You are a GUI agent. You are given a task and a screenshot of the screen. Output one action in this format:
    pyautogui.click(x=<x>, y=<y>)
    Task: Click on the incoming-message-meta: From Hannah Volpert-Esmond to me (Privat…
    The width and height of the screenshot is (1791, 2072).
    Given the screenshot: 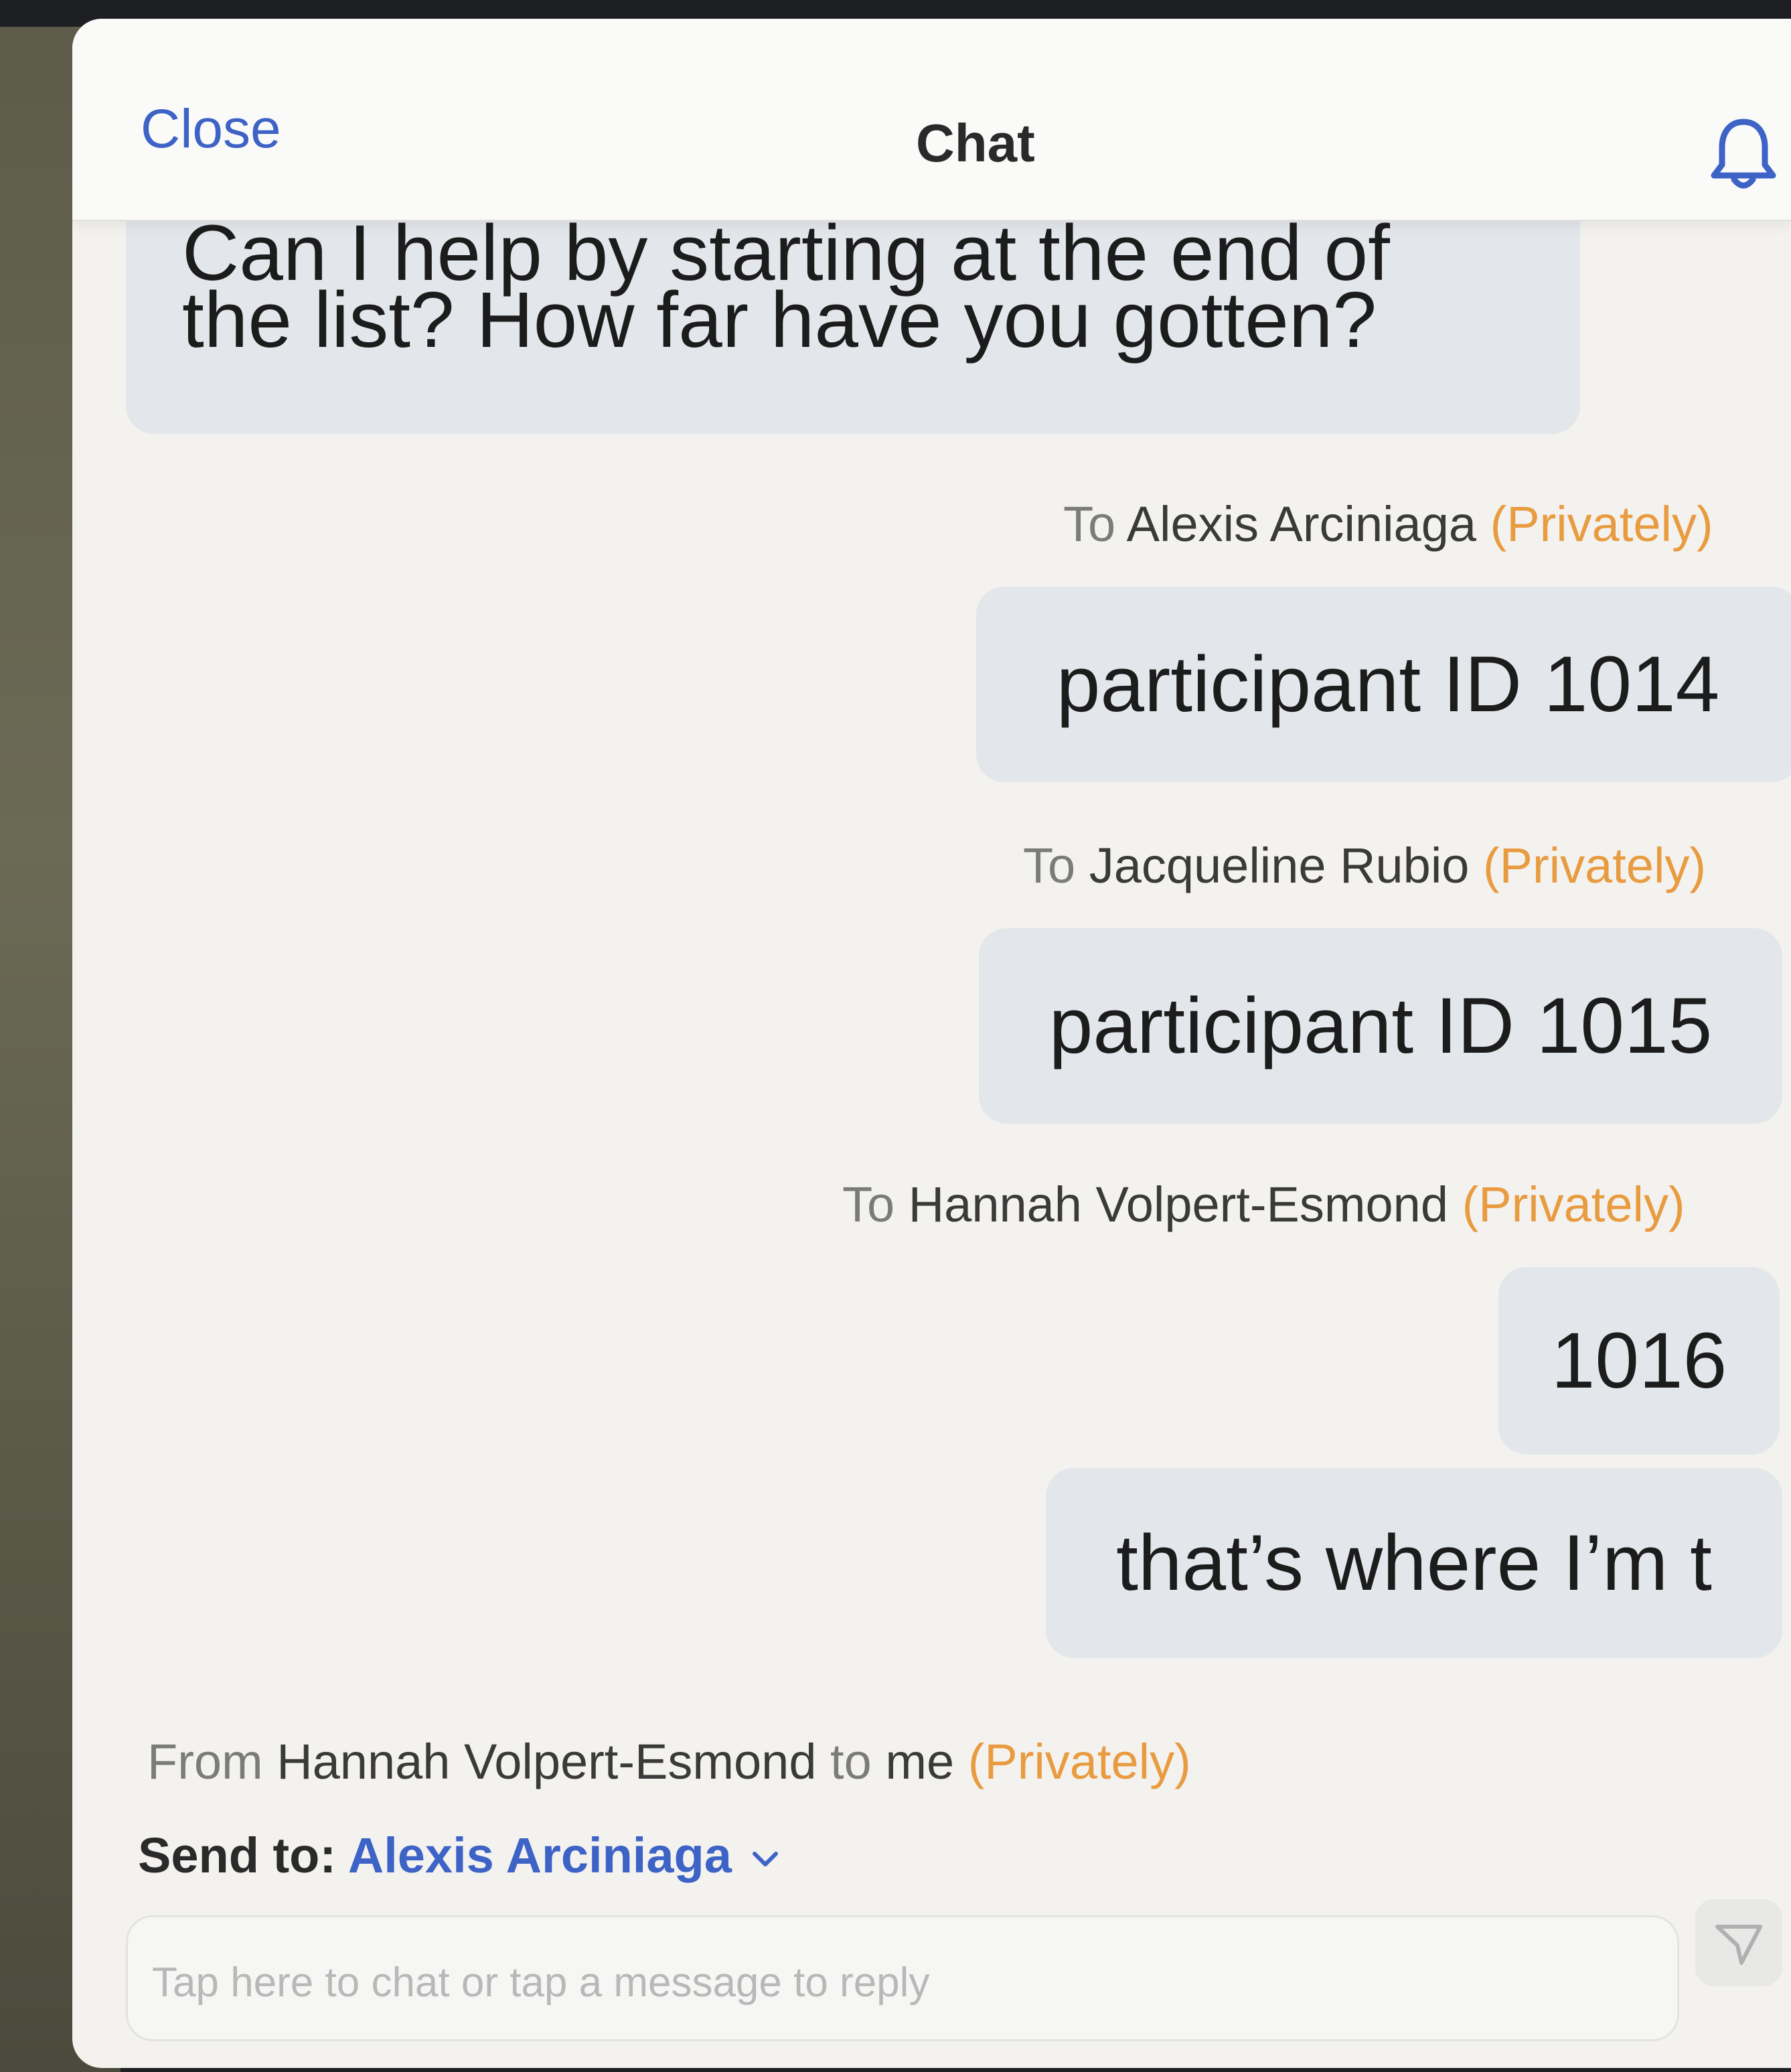 What is the action you would take?
    pyautogui.click(x=669, y=1761)
    